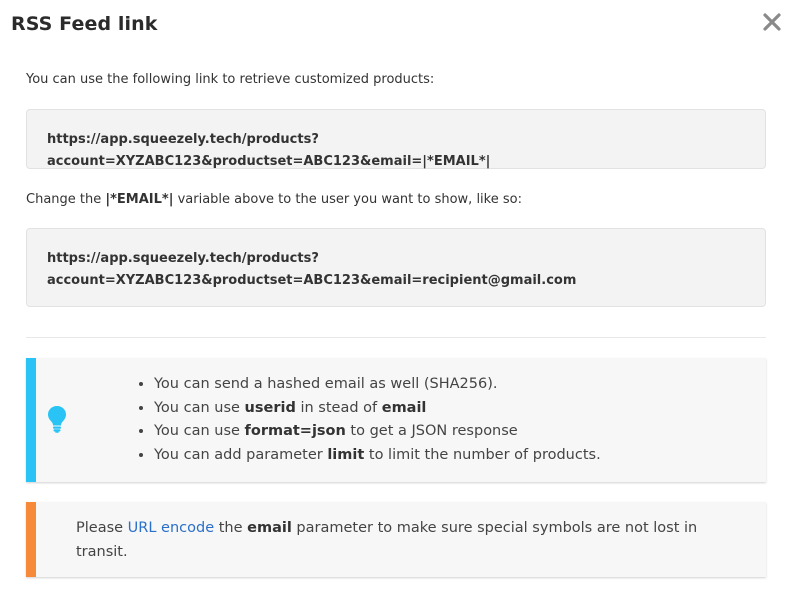 The height and width of the screenshot is (602, 787). I want to click on lightbulb-icon, so click(57, 419).